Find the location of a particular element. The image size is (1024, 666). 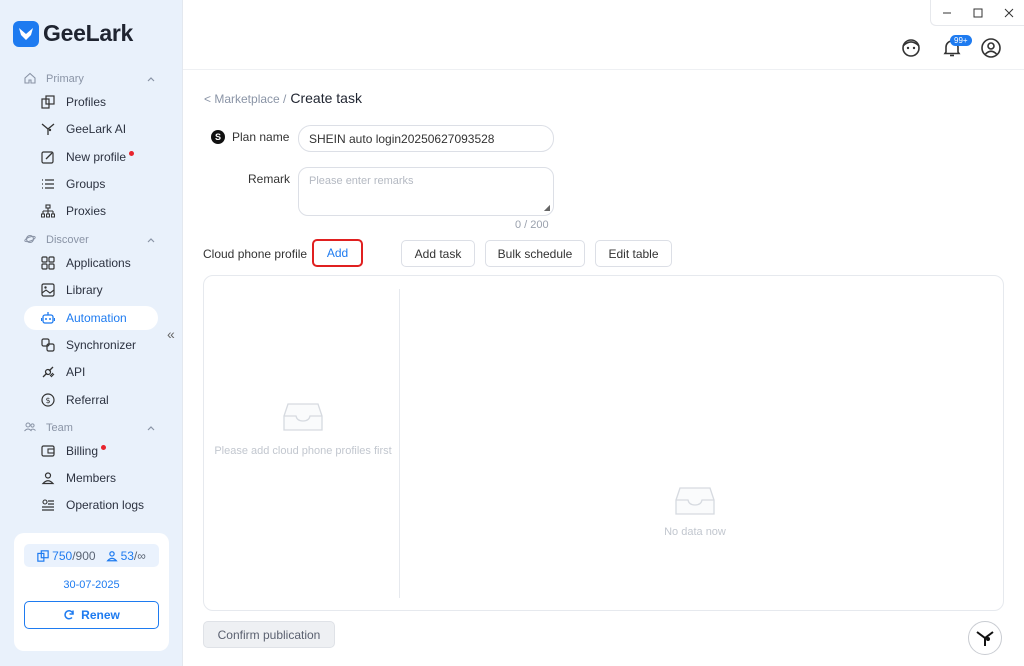

support-icon is located at coordinates (911, 48).